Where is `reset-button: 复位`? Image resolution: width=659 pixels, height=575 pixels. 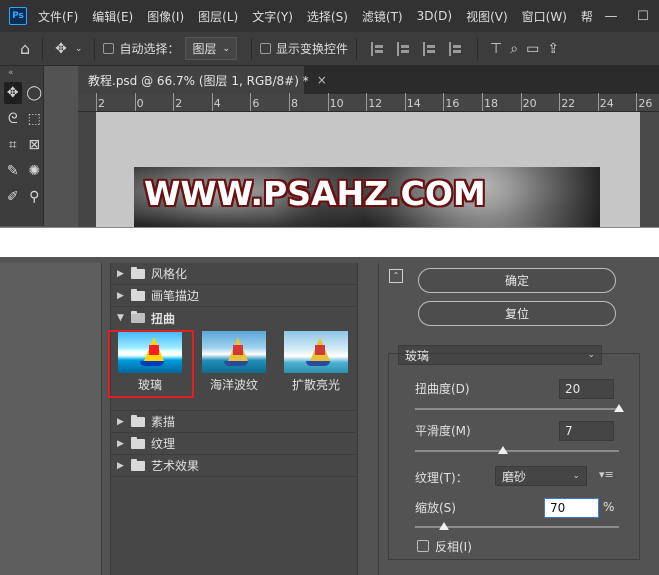
reset-button: 复位 is located at coordinates (517, 313).